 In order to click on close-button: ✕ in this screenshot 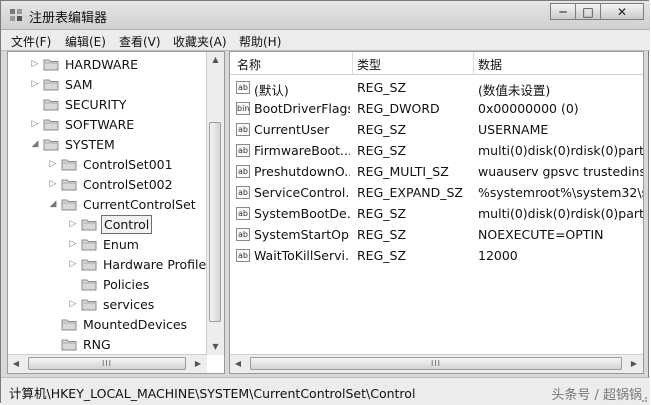, I will do `click(622, 11)`.